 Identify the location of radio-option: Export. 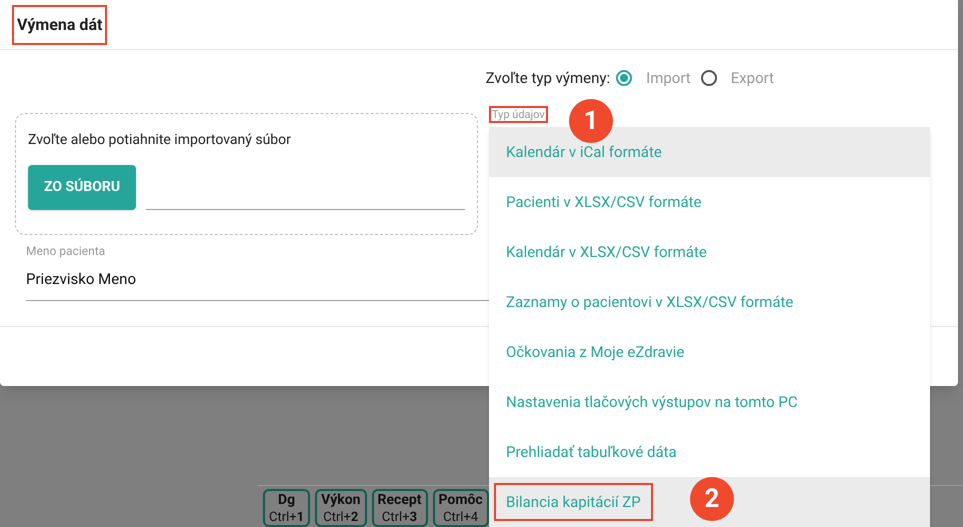
(737, 78).